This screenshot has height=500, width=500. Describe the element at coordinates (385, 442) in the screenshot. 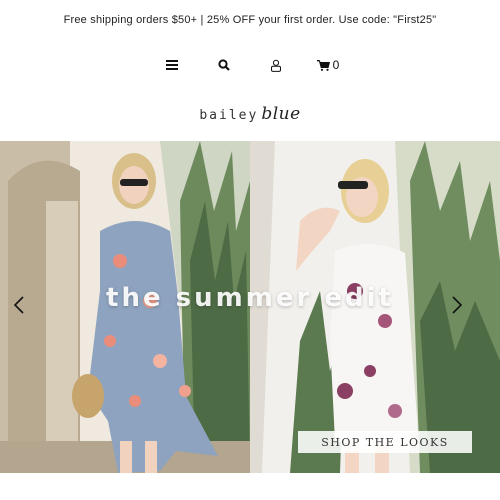

I see `shop-the-looks-button: SHOP THE LOOKS` at that location.